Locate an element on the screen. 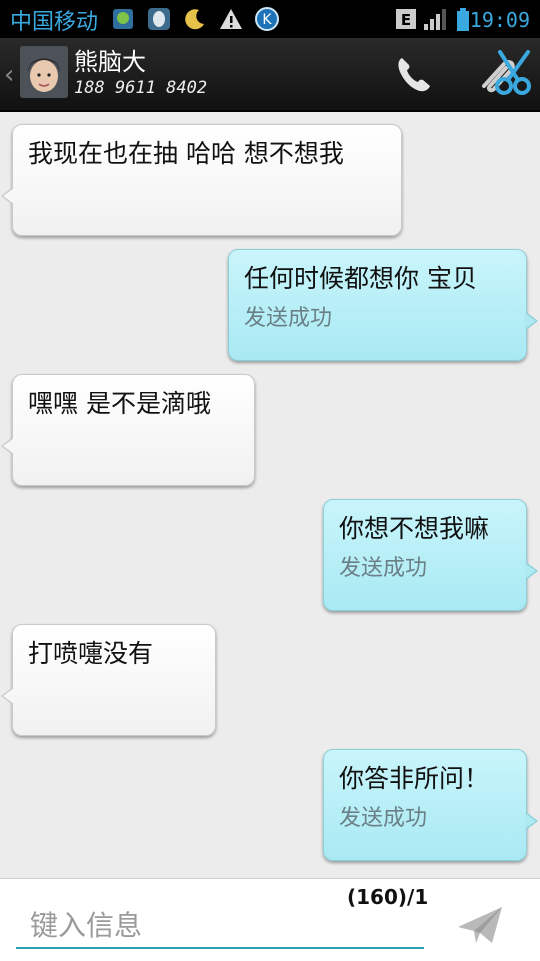  svg-text: K is located at coordinates (267, 20).